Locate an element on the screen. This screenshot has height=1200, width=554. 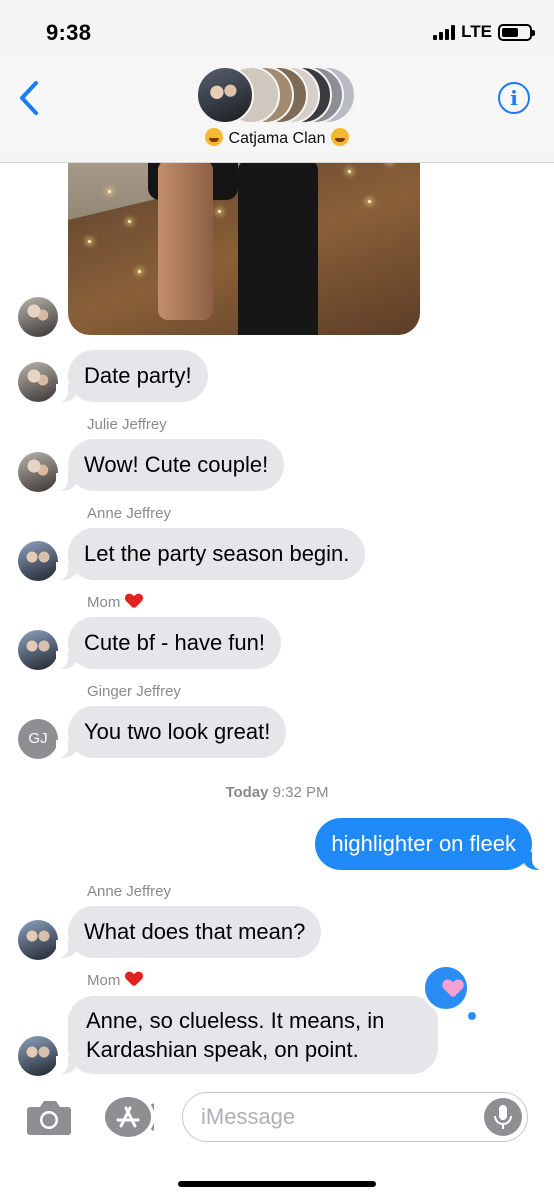
back-chevron-icon is located at coordinates (29, 98).